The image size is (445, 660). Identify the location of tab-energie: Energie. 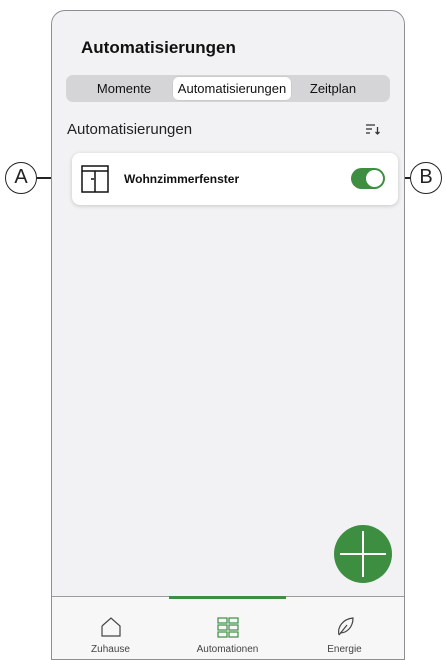
(344, 628).